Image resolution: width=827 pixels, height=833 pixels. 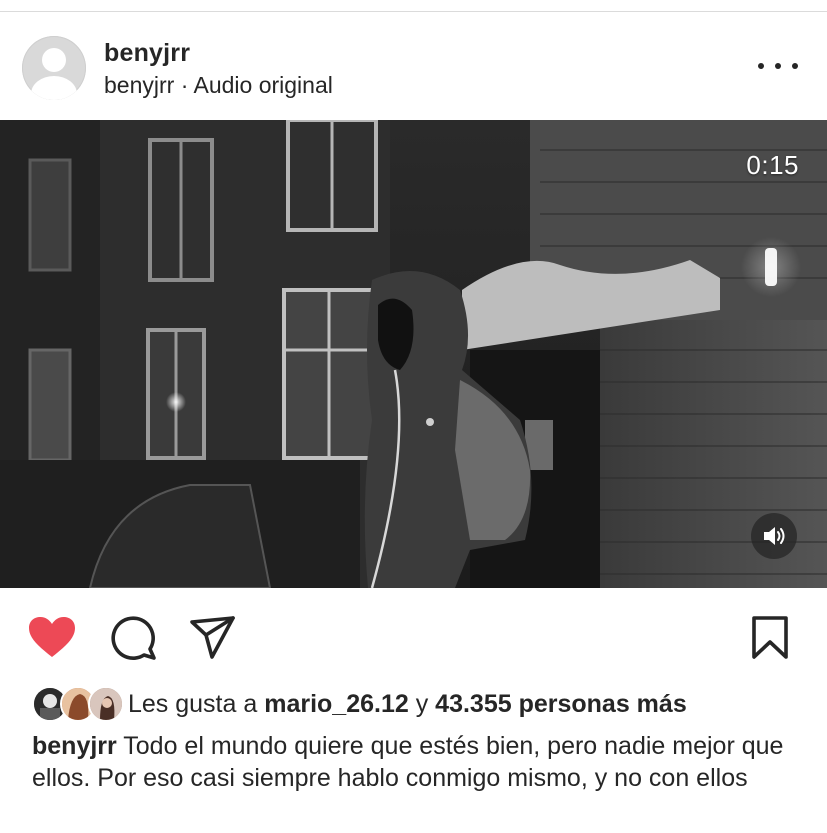 I want to click on action-bar, so click(x=413, y=636).